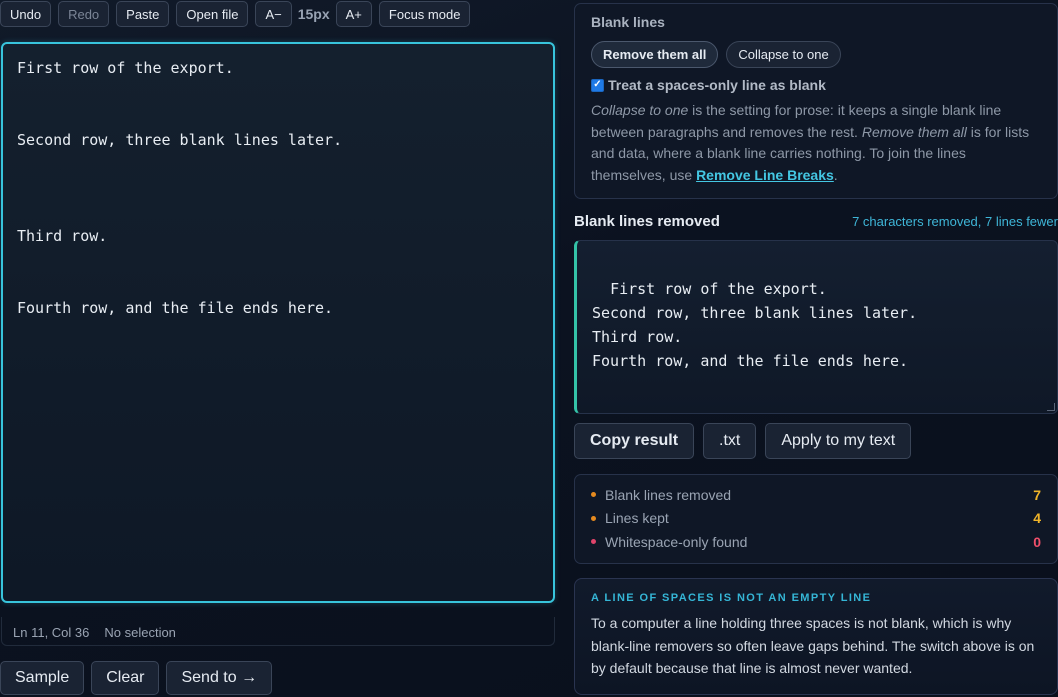  What do you see at coordinates (730, 441) in the screenshot?
I see `download-txt-button: .txt` at bounding box center [730, 441].